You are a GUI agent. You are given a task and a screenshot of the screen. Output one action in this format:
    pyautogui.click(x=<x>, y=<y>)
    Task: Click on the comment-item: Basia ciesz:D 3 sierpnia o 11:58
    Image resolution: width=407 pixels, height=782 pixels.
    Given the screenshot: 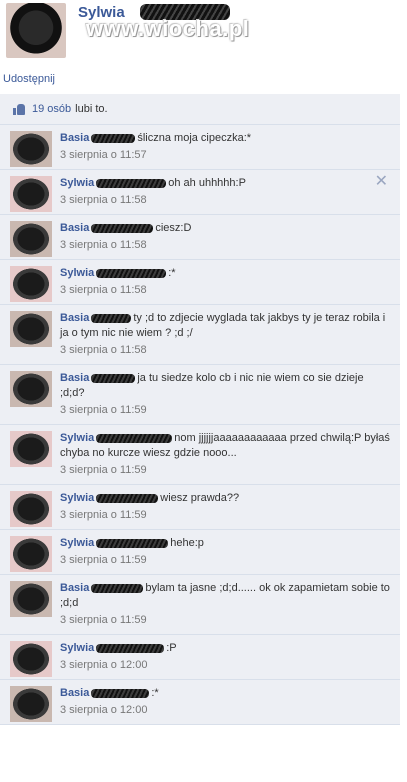 What is the action you would take?
    pyautogui.click(x=200, y=237)
    